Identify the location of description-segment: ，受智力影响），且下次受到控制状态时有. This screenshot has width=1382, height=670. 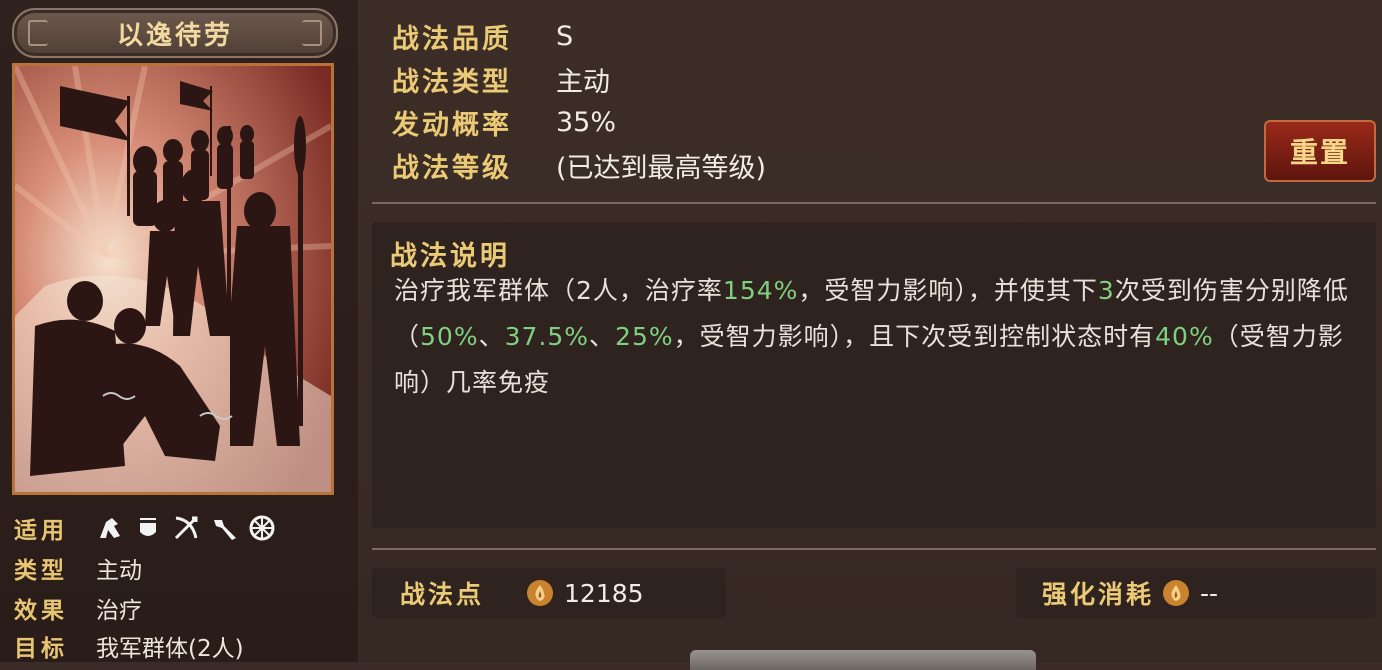
(914, 336).